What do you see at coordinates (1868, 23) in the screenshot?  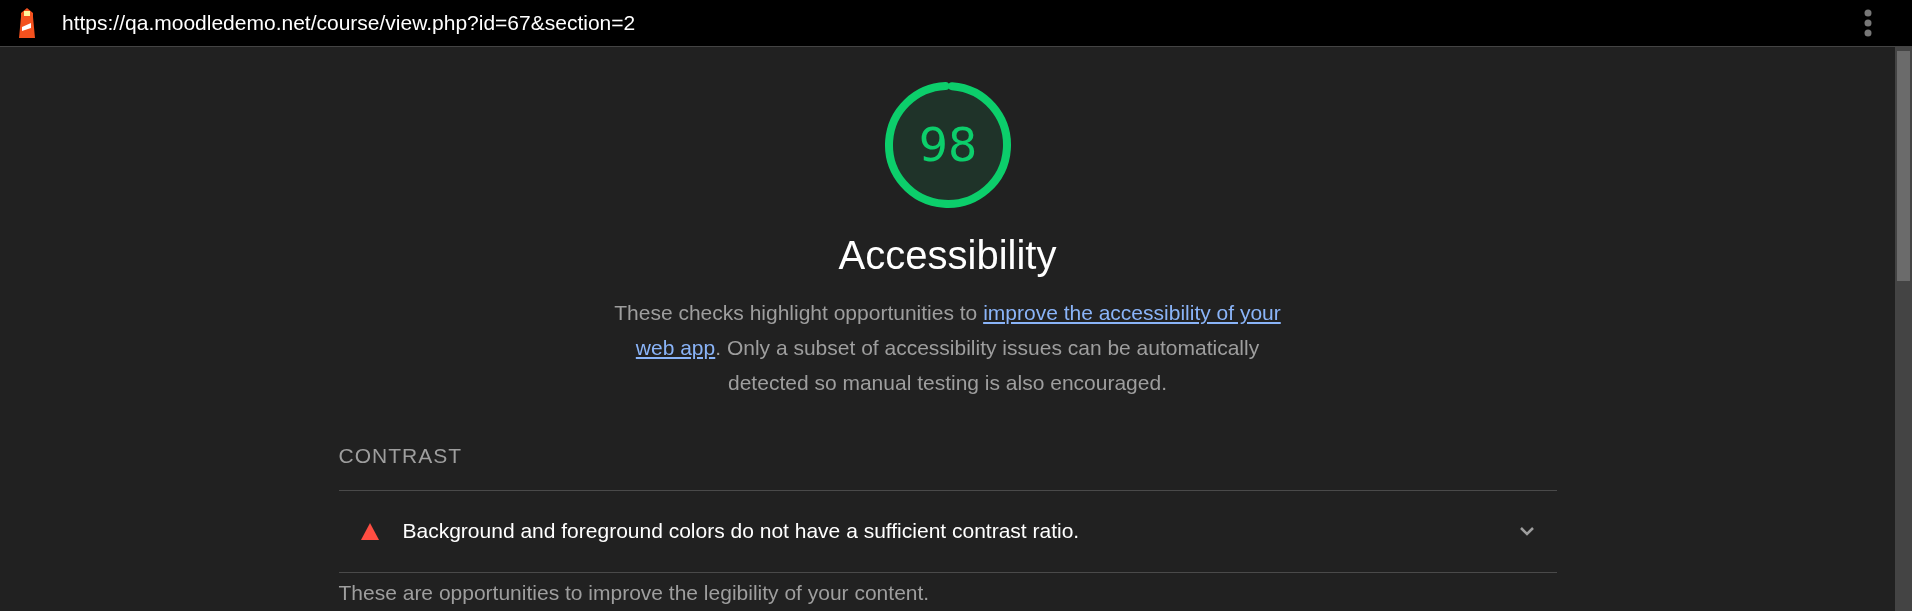 I see `more-options-icon` at bounding box center [1868, 23].